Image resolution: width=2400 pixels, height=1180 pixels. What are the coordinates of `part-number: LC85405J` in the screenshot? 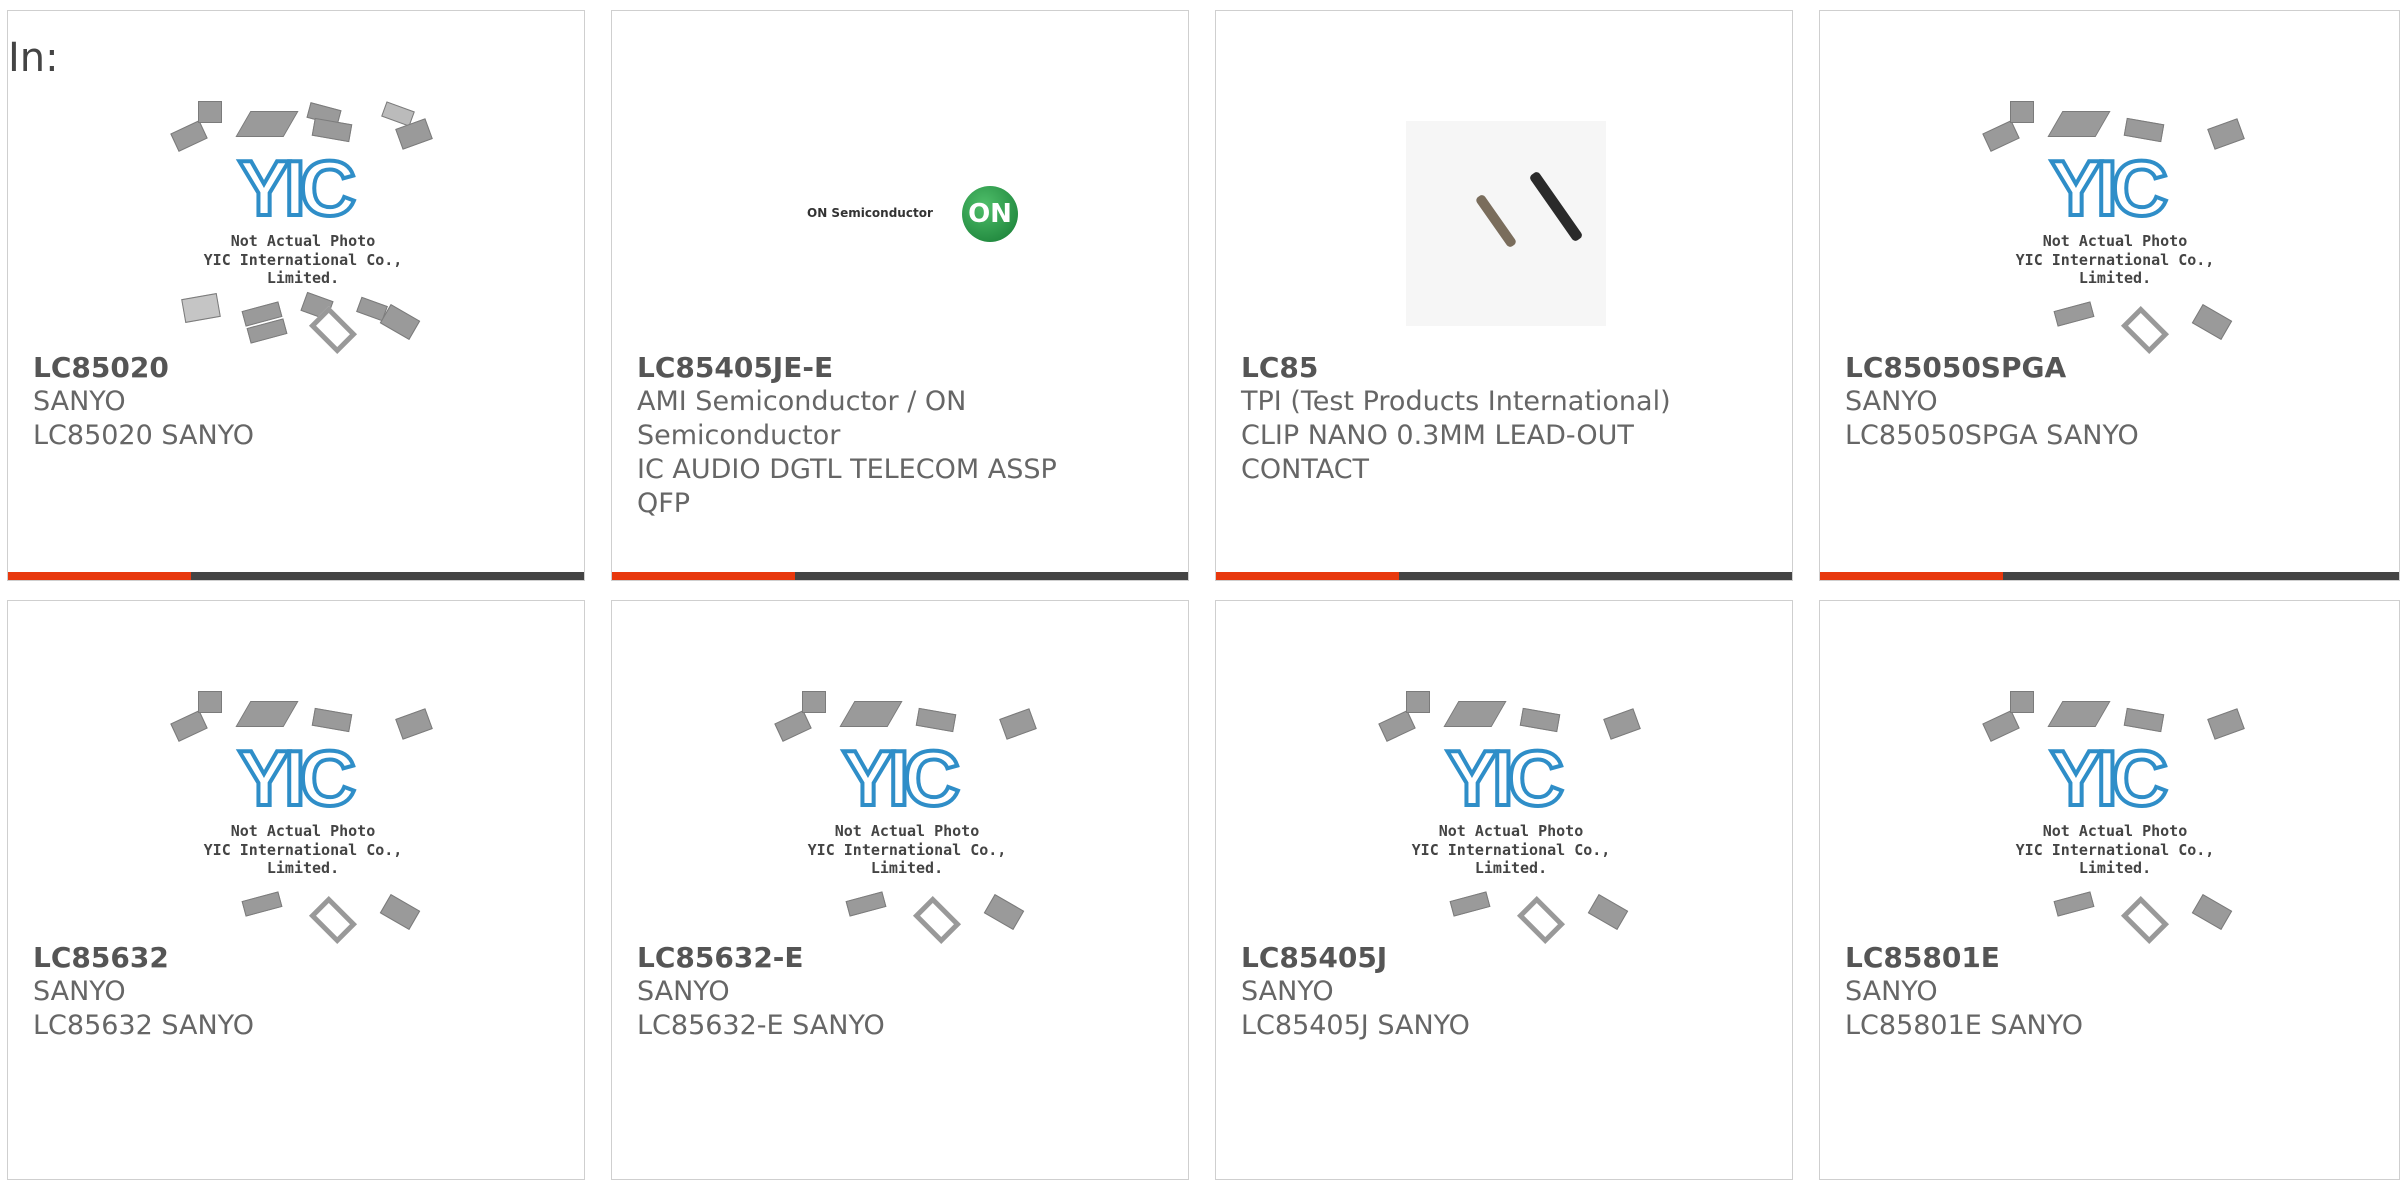 It's located at (1506, 958).